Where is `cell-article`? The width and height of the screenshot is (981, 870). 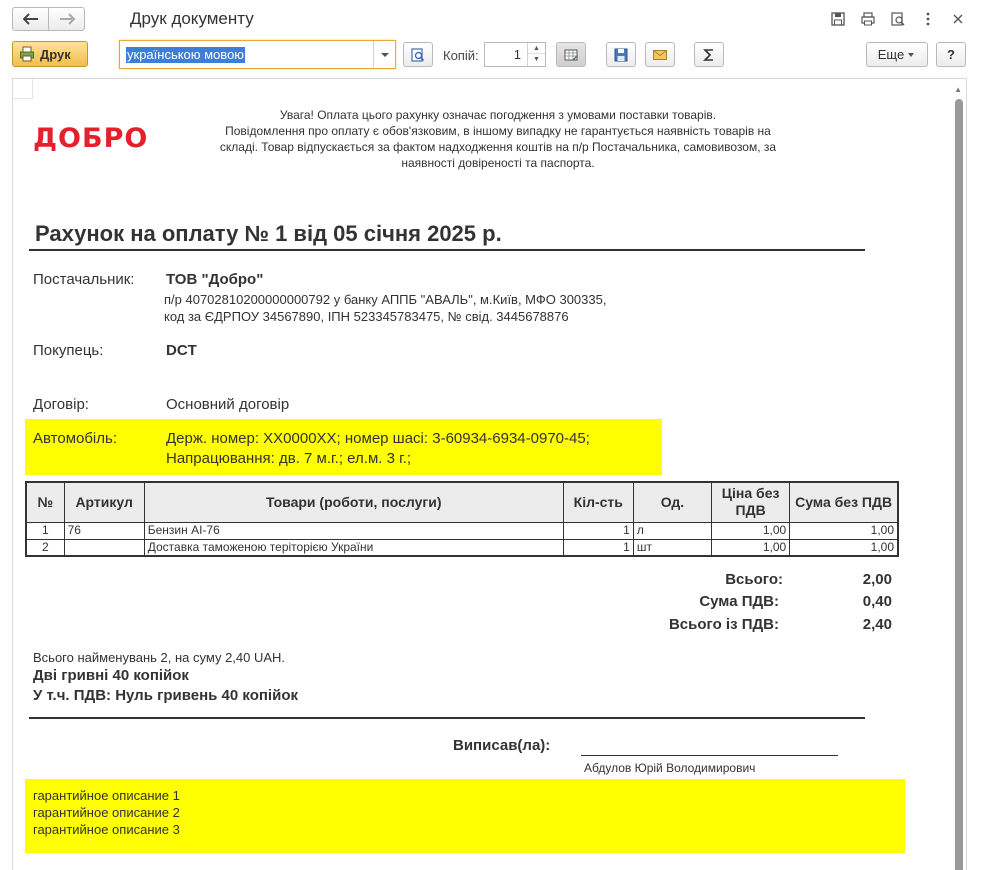 cell-article is located at coordinates (104, 547).